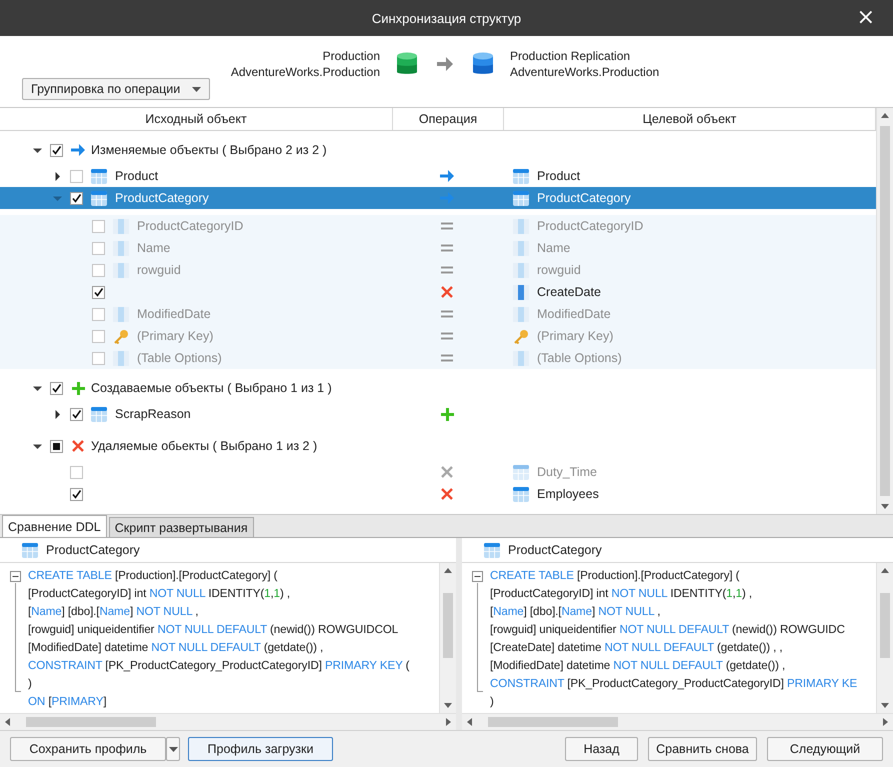  I want to click on target-object: Duty_Time, so click(567, 472).